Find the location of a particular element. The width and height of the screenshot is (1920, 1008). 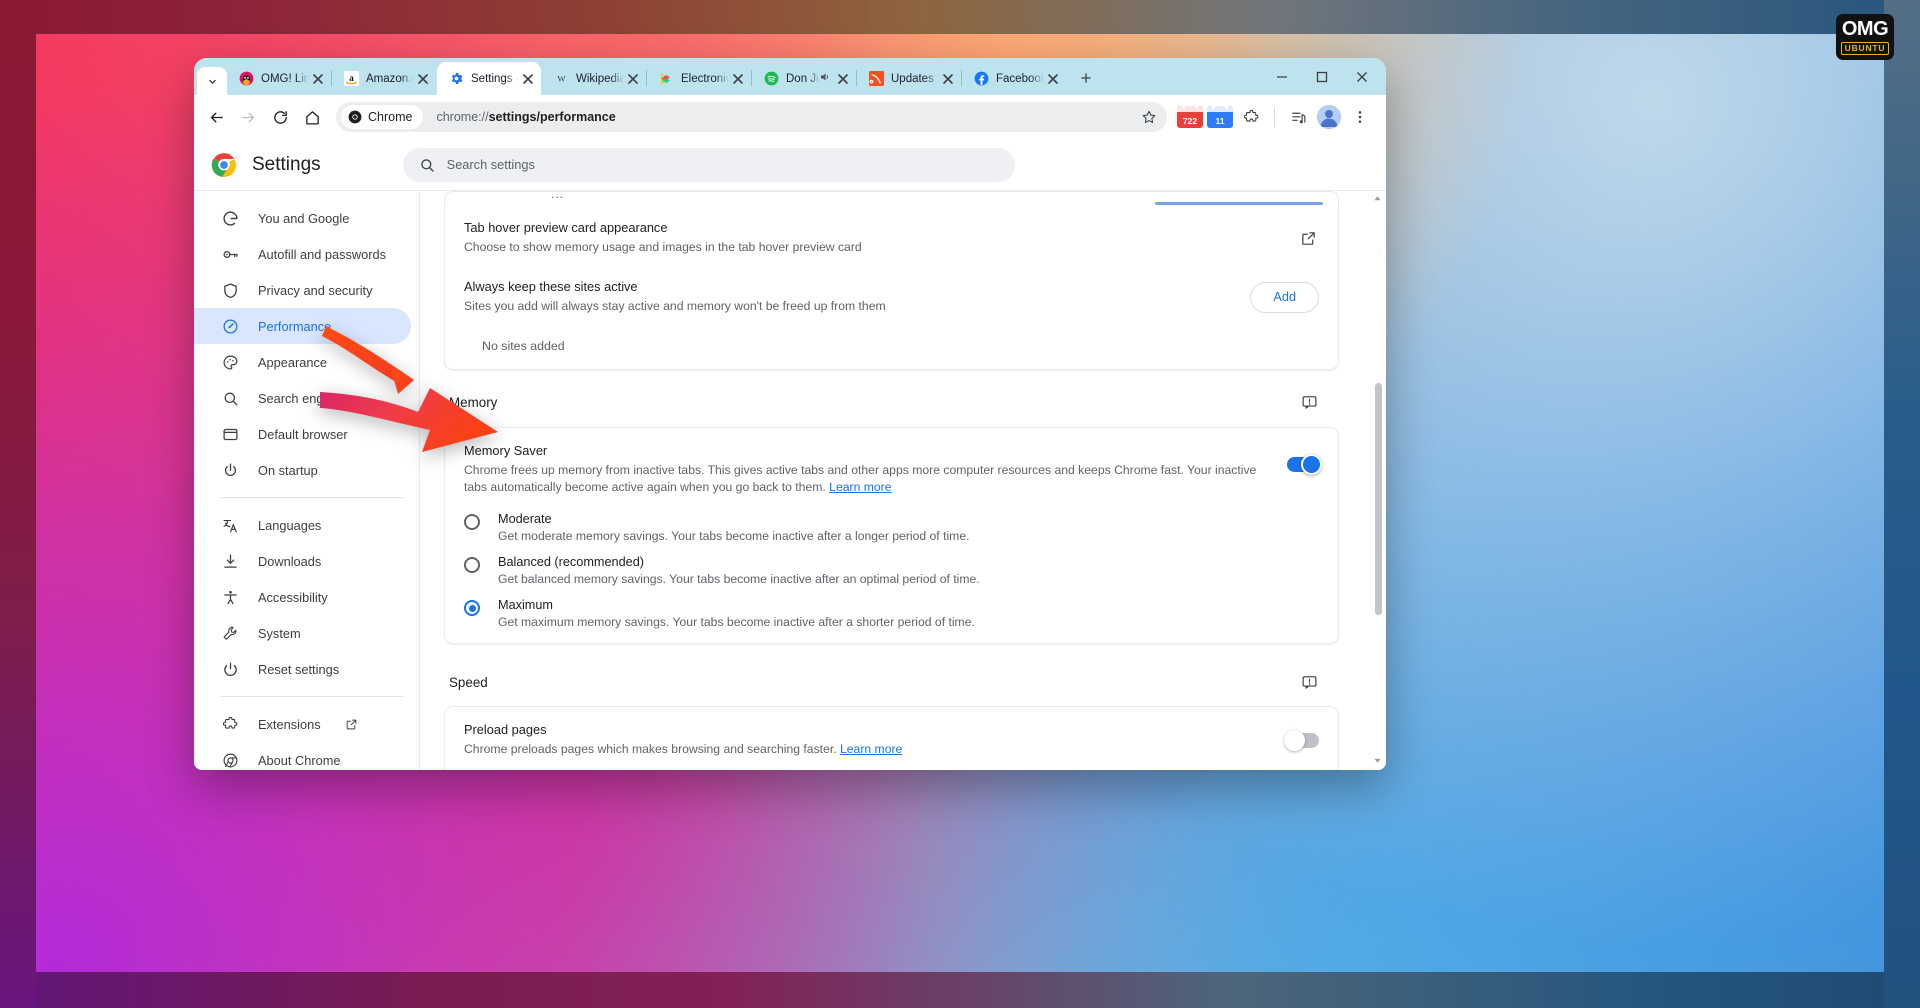

new-tab-button is located at coordinates (1086, 78).